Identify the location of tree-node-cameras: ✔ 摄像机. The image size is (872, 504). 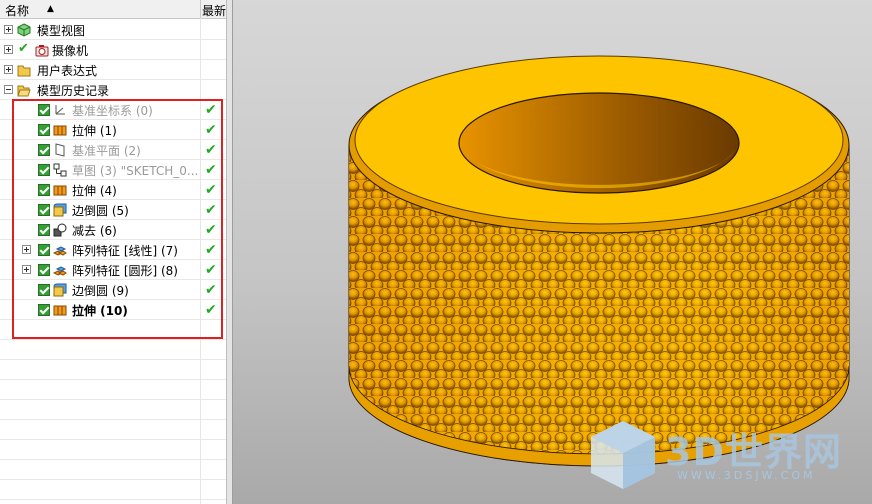
(113, 50).